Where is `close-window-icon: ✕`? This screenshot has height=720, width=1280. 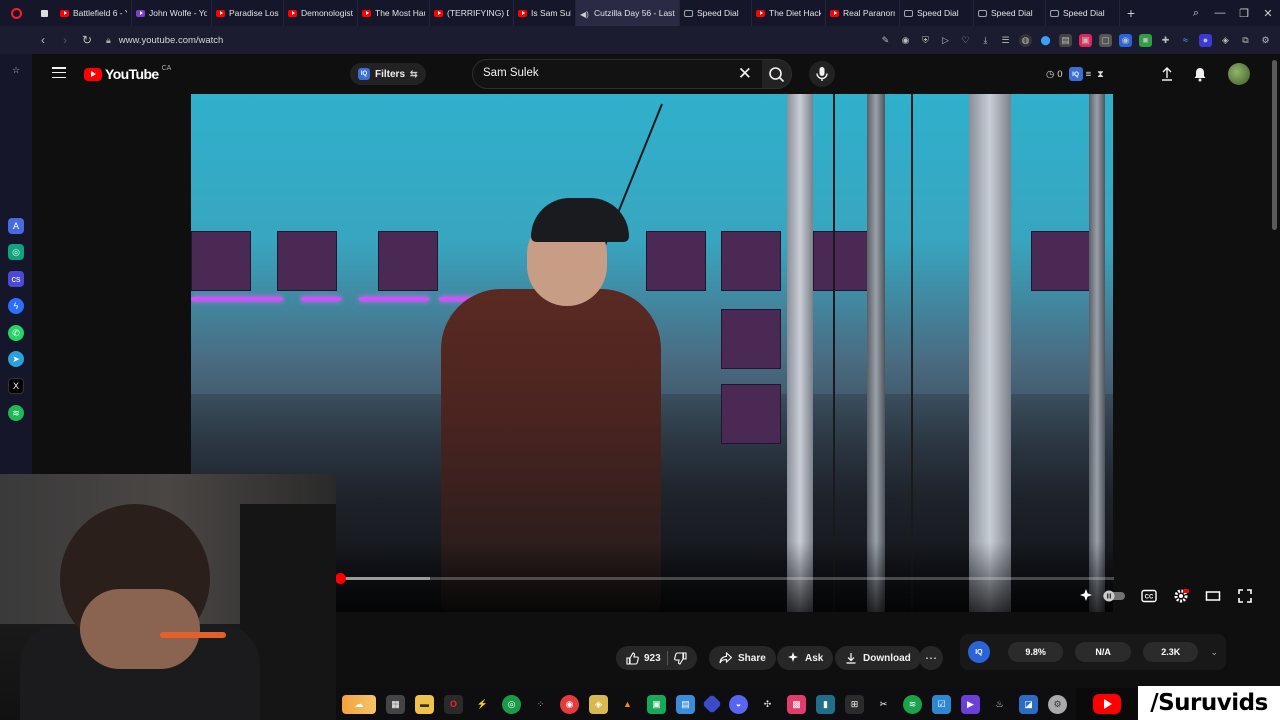
close-window-icon: ✕ is located at coordinates (1268, 13).